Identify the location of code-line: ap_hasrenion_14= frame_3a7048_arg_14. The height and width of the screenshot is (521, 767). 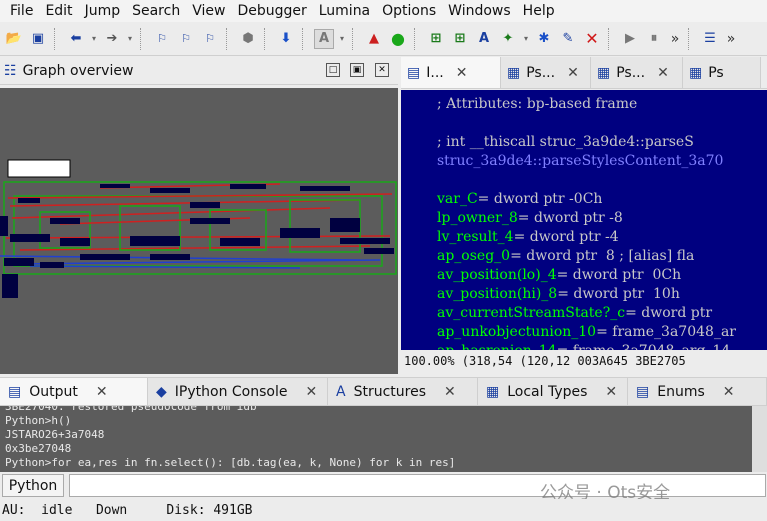
(602, 346).